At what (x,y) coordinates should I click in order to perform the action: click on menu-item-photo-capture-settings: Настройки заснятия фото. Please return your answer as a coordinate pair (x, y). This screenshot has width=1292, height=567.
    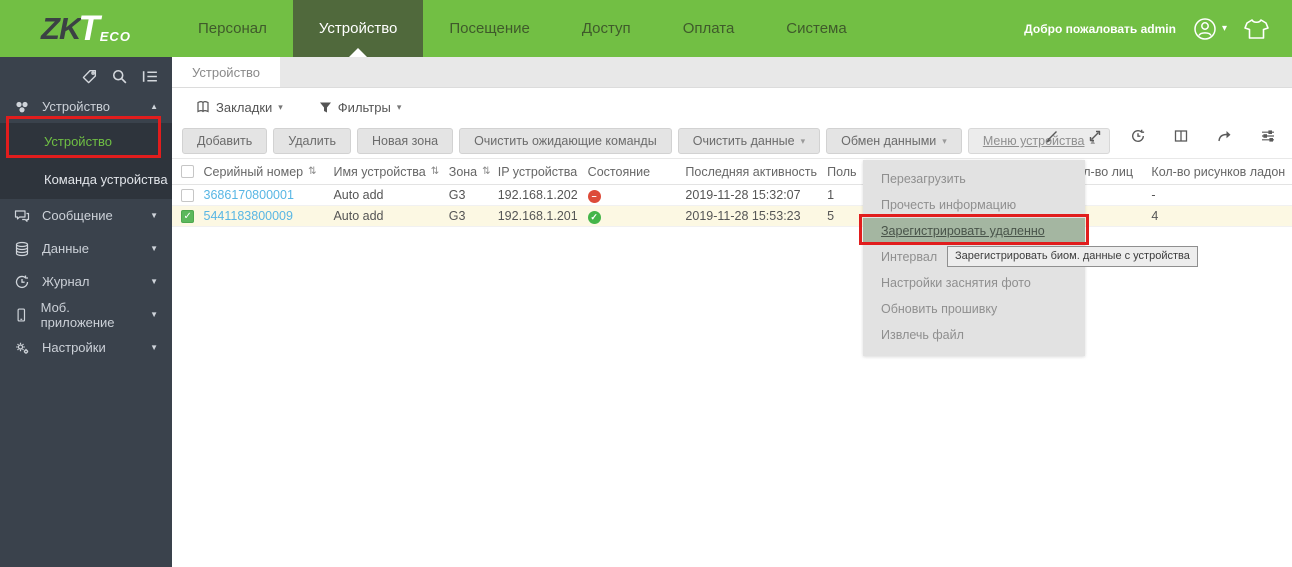
    Looking at the image, I should click on (974, 283).